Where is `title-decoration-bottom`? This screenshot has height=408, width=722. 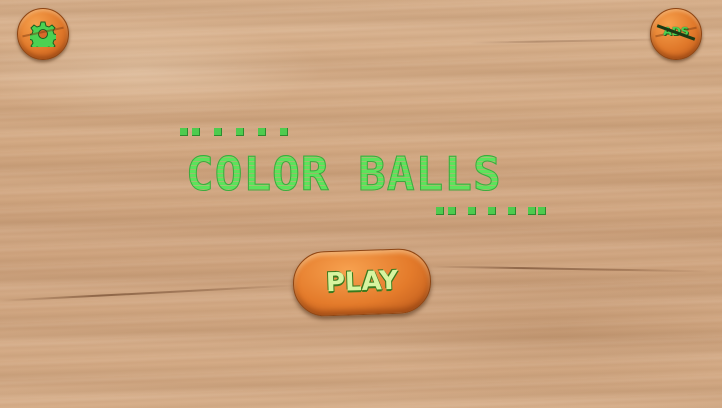
title-decoration-bottom is located at coordinates (496, 211).